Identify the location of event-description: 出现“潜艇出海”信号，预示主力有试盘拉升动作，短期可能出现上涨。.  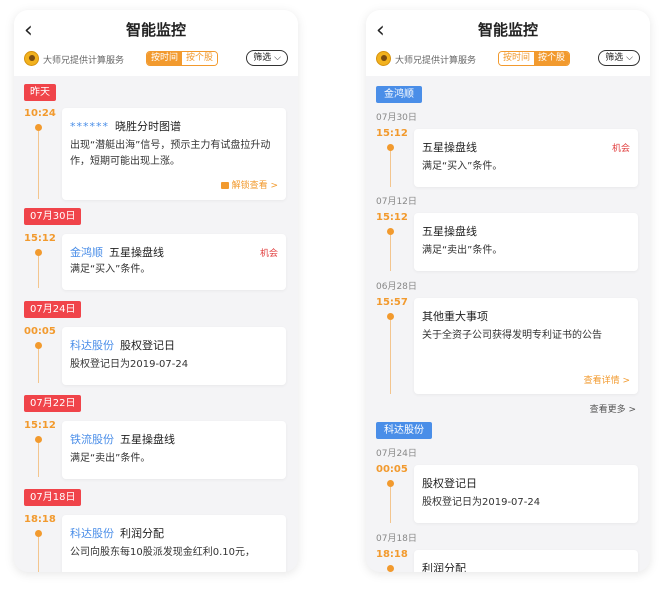
(170, 153).